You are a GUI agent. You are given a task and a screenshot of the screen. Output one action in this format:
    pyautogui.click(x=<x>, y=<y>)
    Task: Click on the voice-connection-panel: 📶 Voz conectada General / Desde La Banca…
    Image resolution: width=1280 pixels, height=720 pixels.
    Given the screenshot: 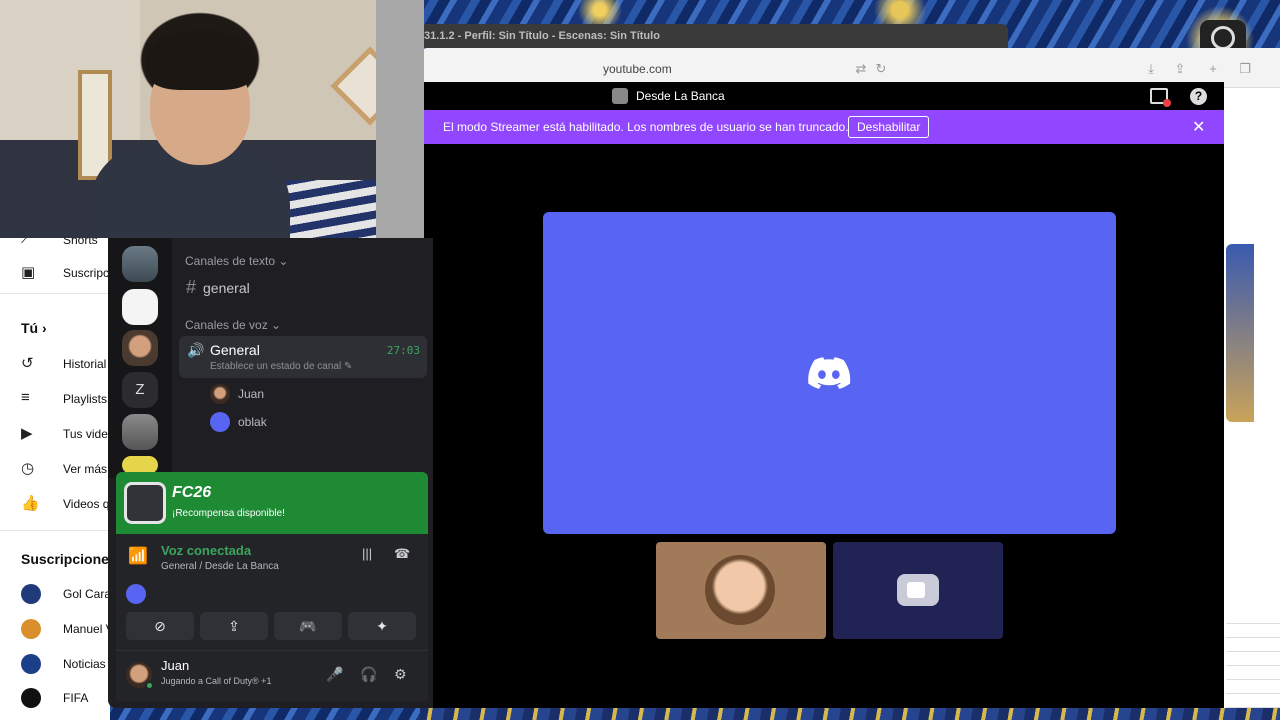 What is the action you would take?
    pyautogui.click(x=272, y=618)
    